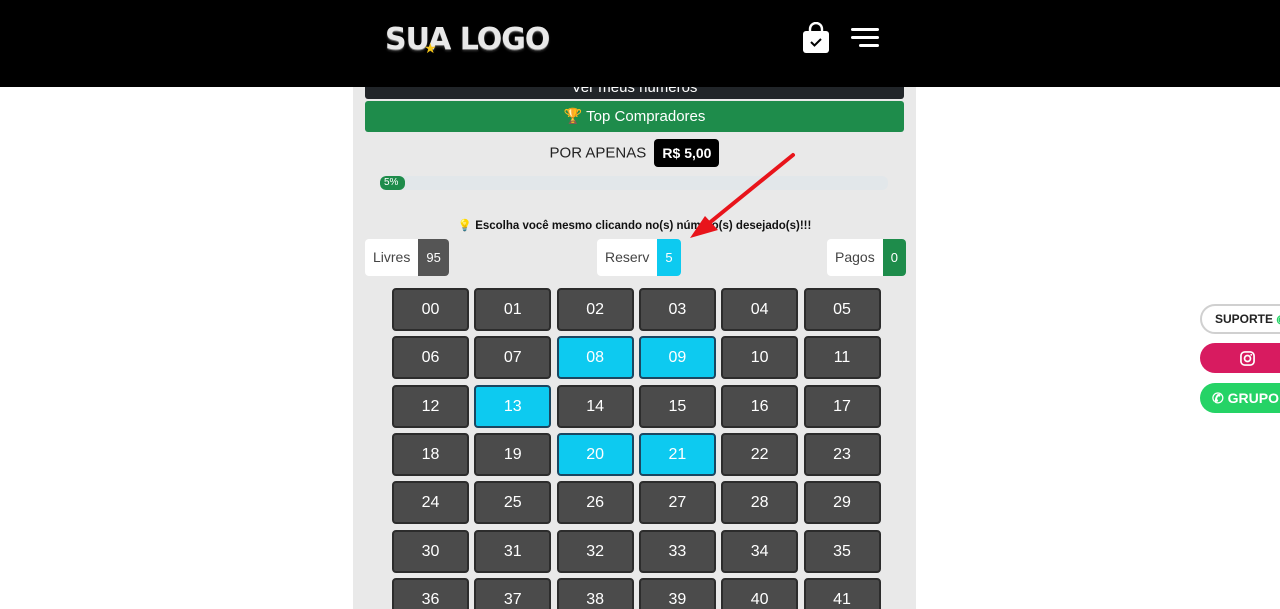 This screenshot has width=1280, height=609. I want to click on price-badge: R$ 5,00, so click(687, 153).